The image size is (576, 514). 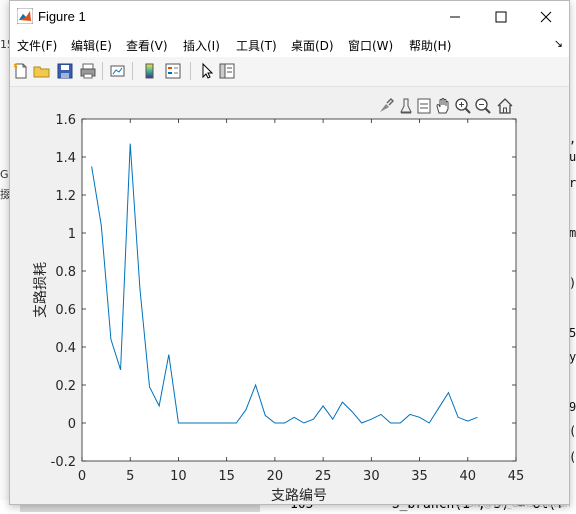 What do you see at coordinates (178, 476) in the screenshot?
I see `x-tick-label: 10` at bounding box center [178, 476].